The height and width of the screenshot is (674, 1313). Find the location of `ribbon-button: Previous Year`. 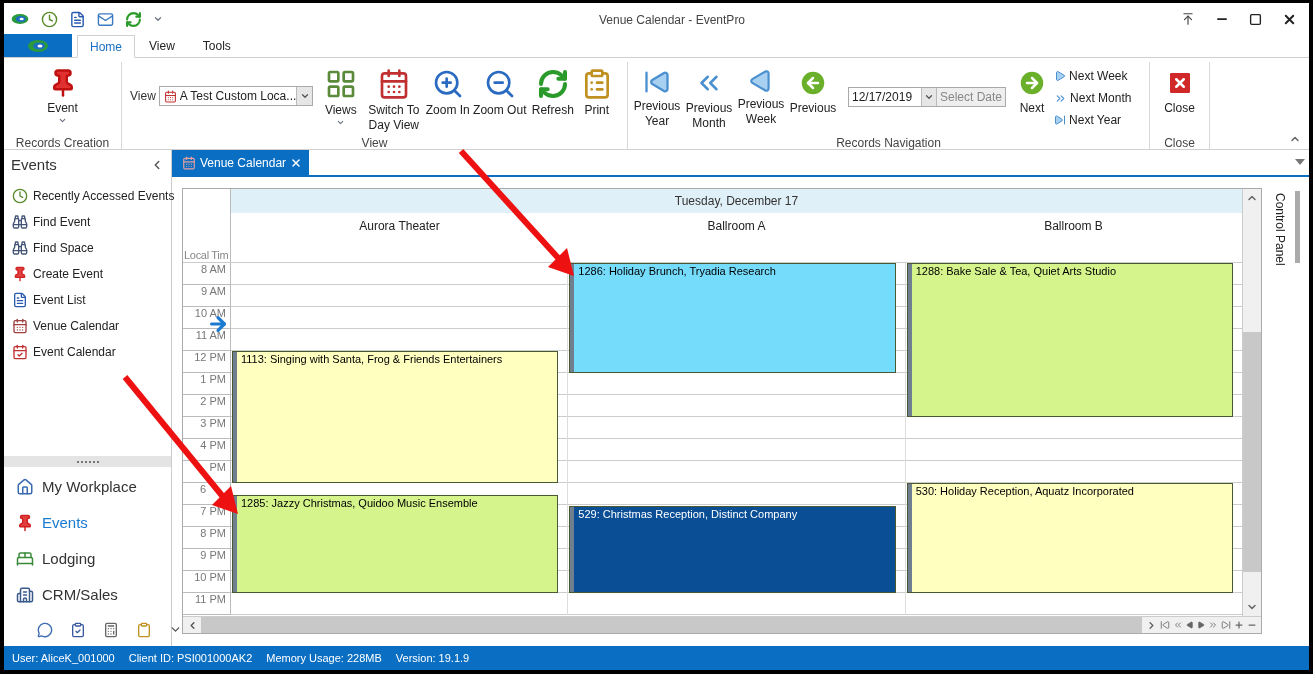

ribbon-button: Previous Year is located at coordinates (657, 98).